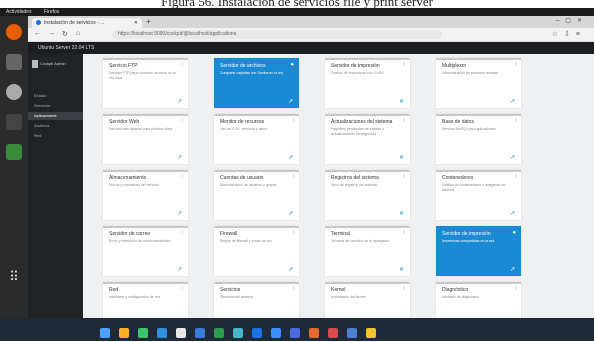 The image size is (594, 342). I want to click on text-editor-icon, so click(14, 152).